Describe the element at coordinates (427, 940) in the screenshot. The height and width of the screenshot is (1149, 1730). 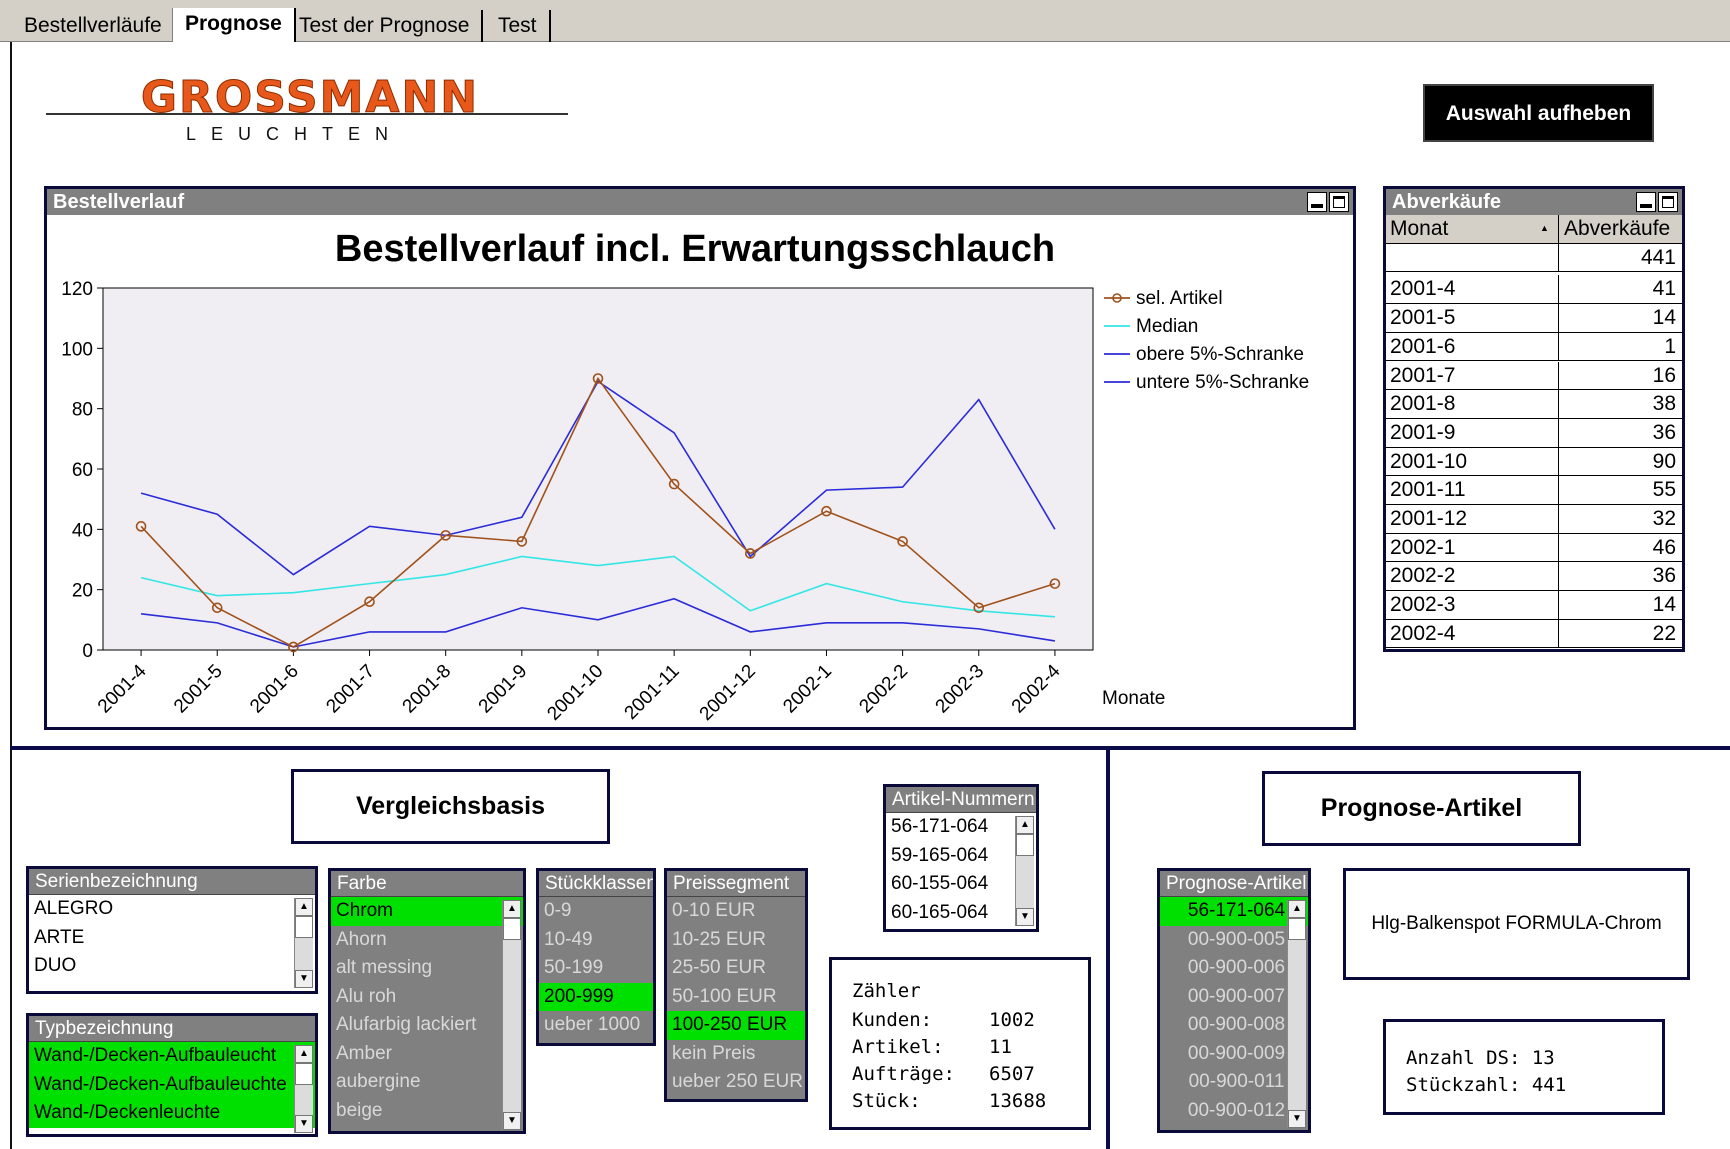
I see `list-item: Ahorn` at that location.